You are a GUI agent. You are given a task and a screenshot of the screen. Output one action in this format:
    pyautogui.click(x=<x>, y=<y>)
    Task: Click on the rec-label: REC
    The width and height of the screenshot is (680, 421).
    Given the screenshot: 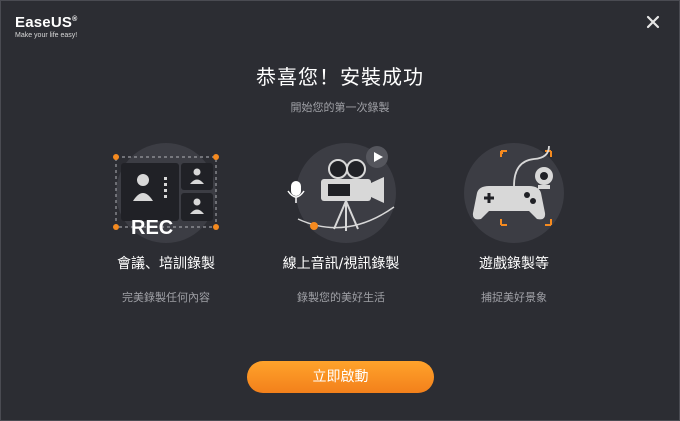 What is the action you would take?
    pyautogui.click(x=152, y=228)
    